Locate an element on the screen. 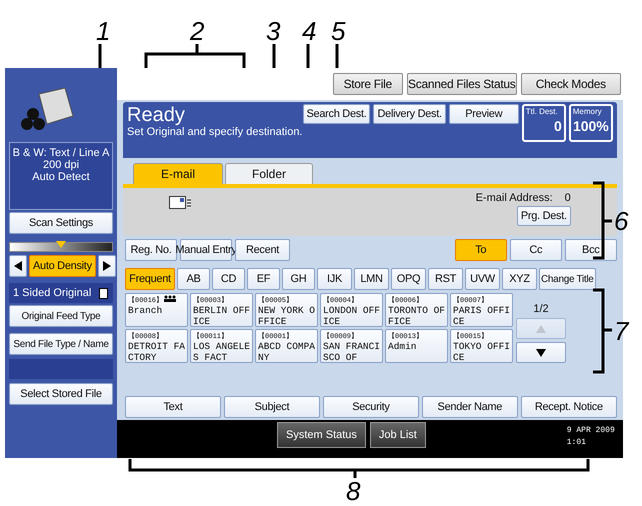 Image resolution: width=642 pixels, height=506 pixels. callout-number: 4 is located at coordinates (309, 31).